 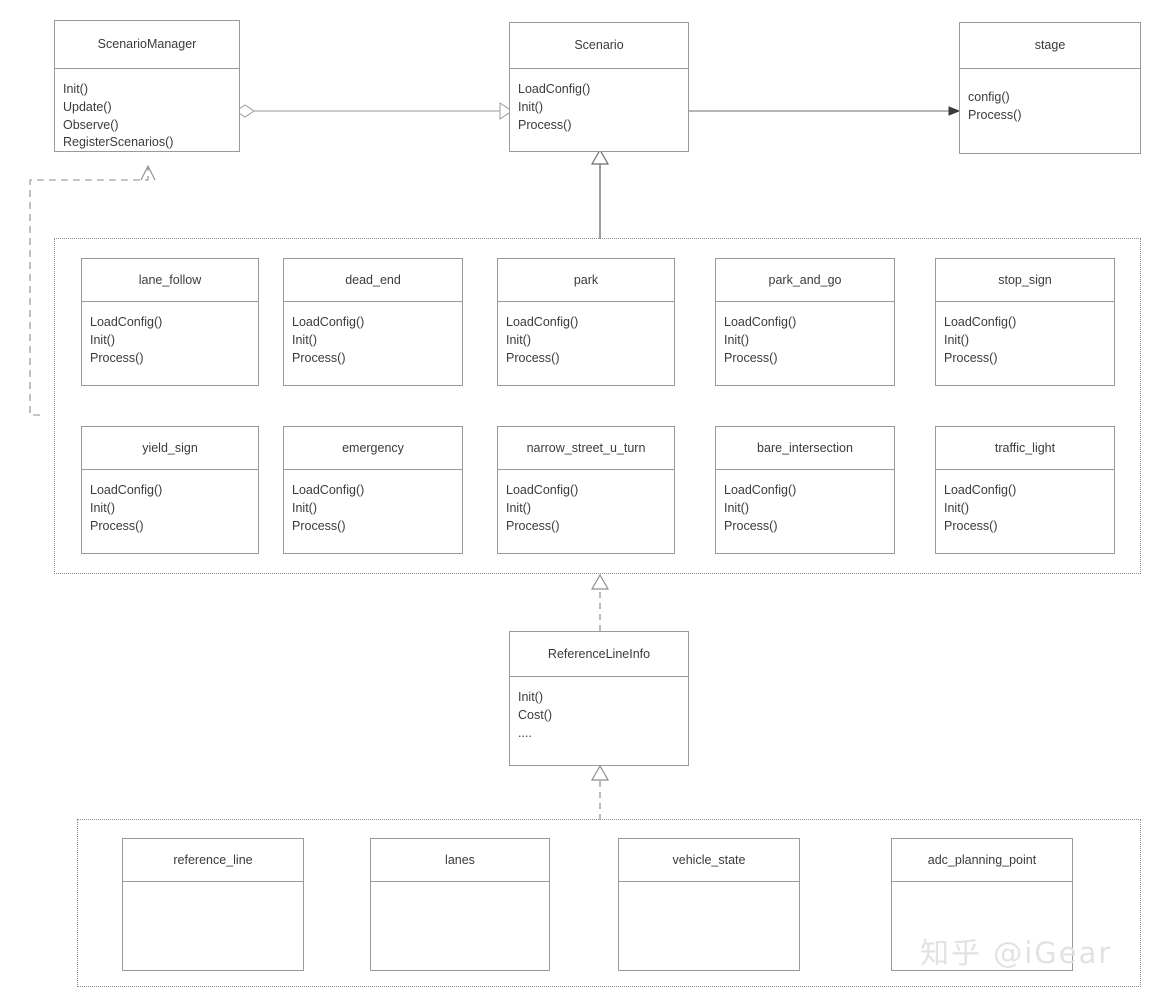 I want to click on class-box-park: park LoadConfig() Init() Process(), so click(x=586, y=322).